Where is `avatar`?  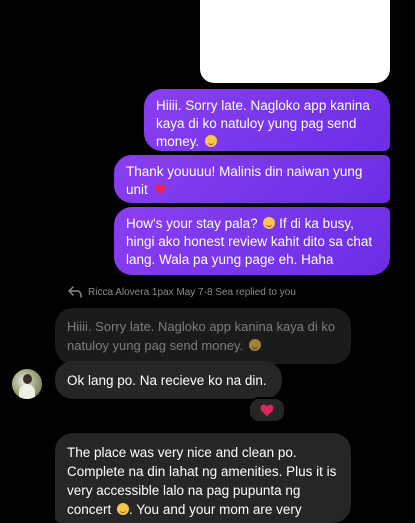
avatar is located at coordinates (27, 384).